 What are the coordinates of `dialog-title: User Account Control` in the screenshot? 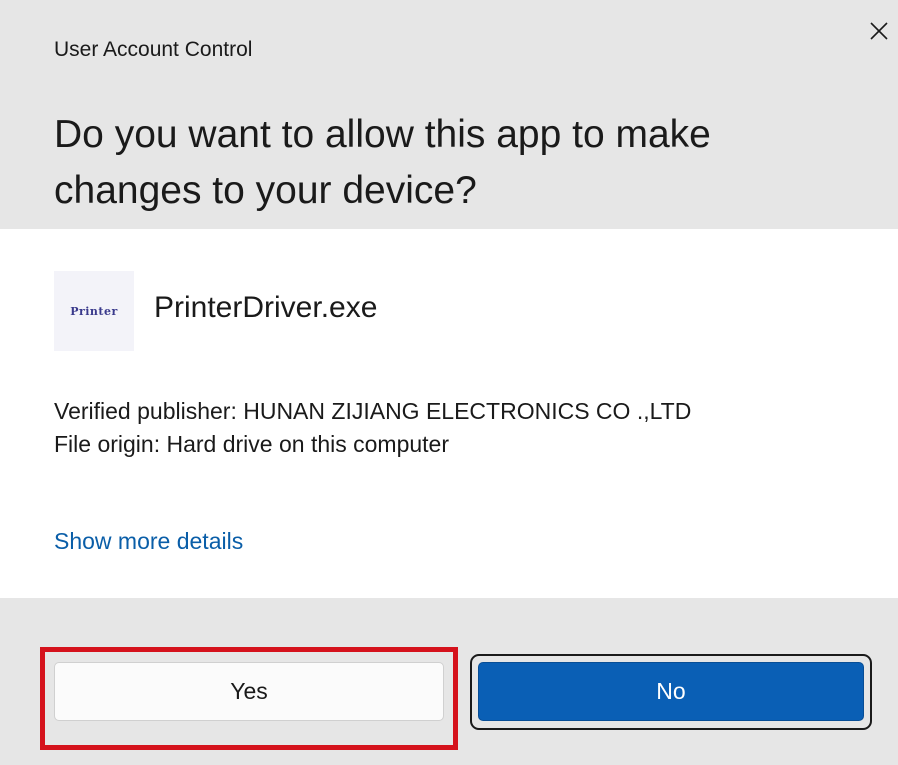 It's located at (153, 49).